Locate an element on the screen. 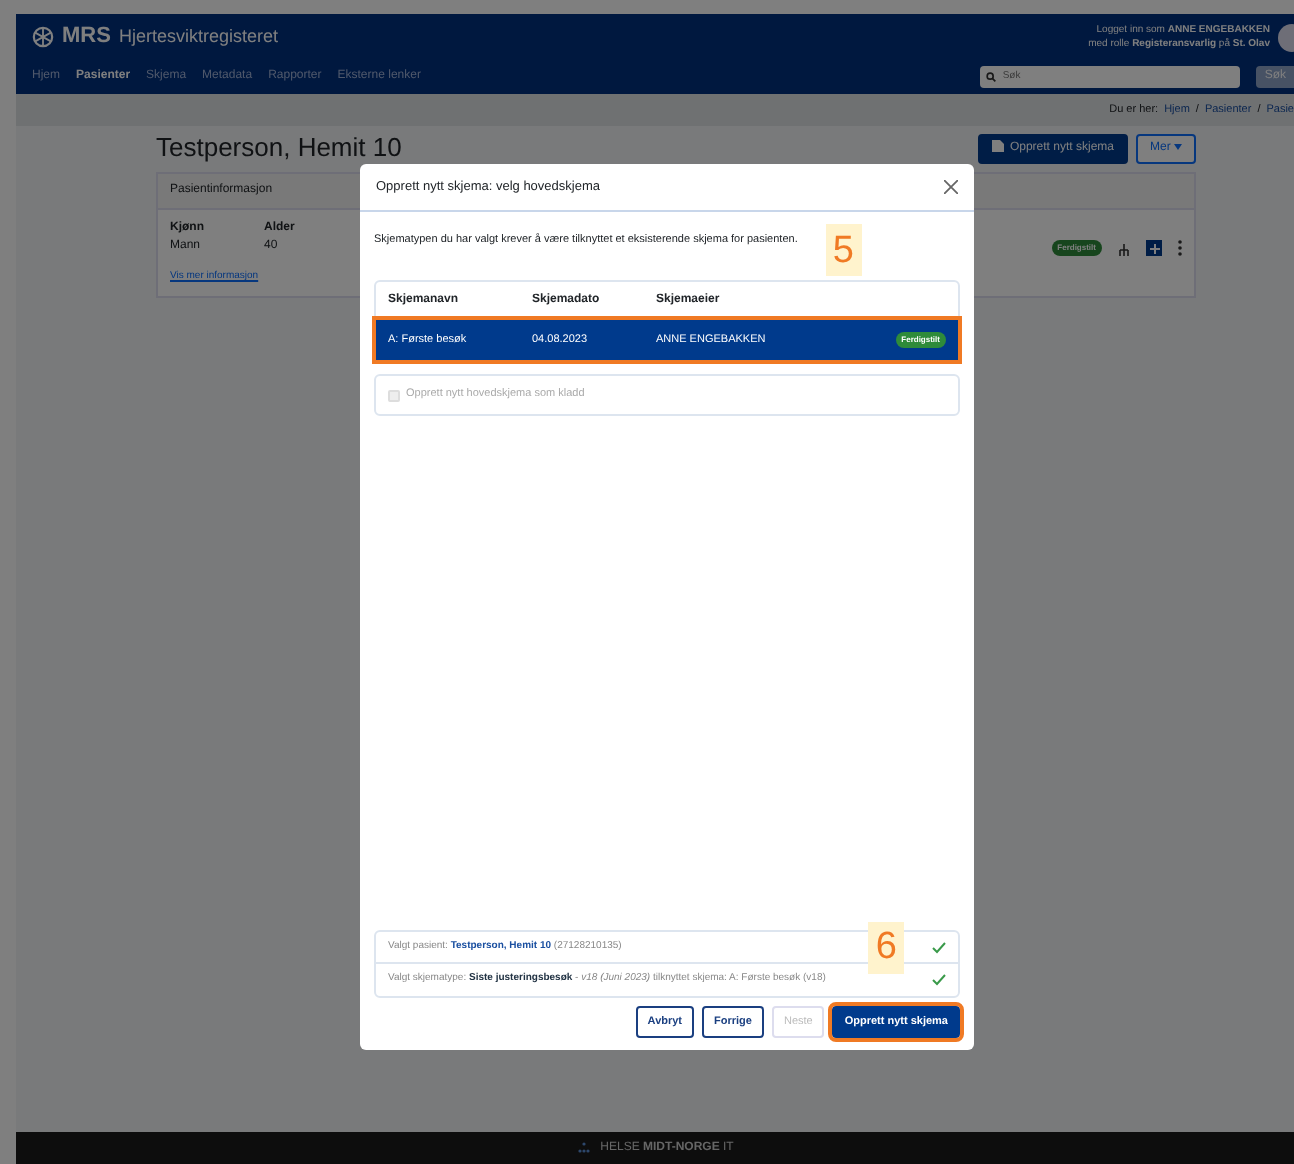 The image size is (1294, 1164). brand-name: MRS is located at coordinates (86, 37).